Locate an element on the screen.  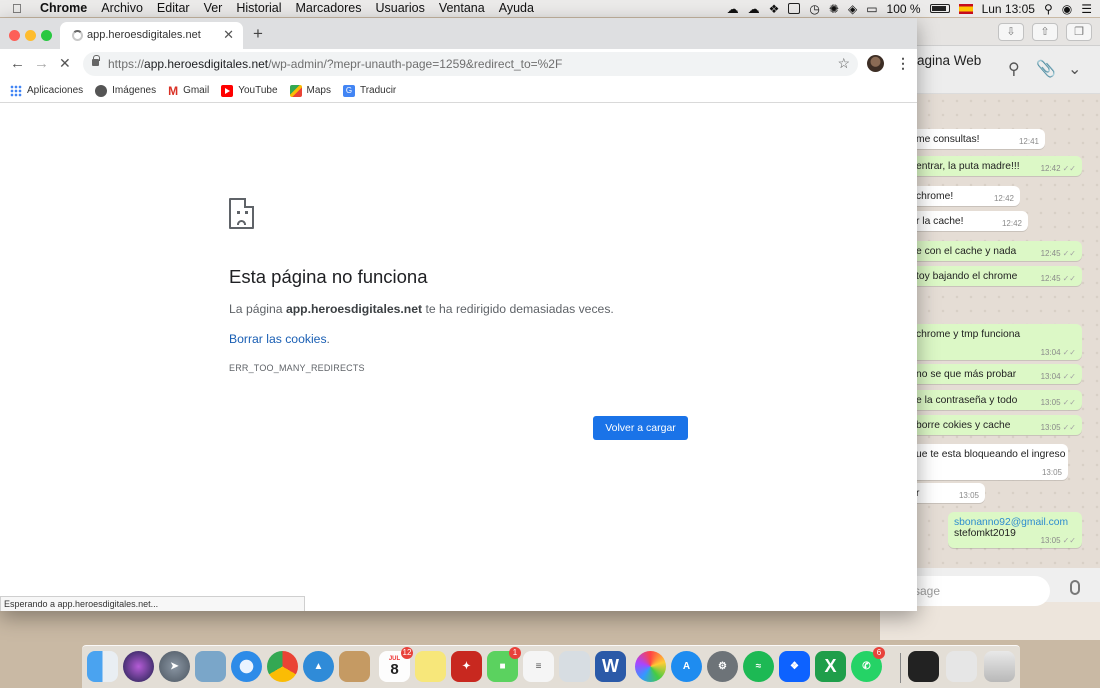
reminders-icon: ≡ is located at coordinates (538, 666).